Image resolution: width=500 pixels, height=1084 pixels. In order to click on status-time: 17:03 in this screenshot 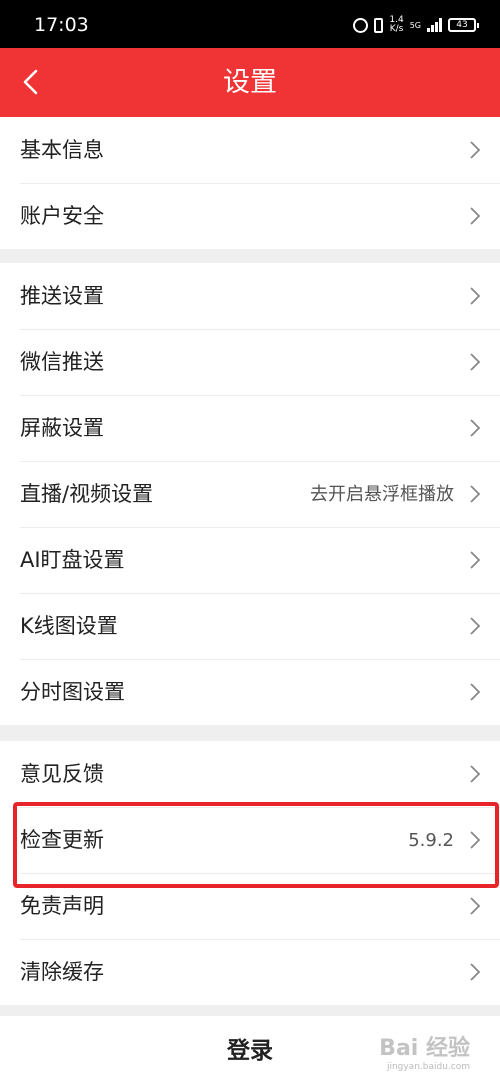, I will do `click(61, 25)`.